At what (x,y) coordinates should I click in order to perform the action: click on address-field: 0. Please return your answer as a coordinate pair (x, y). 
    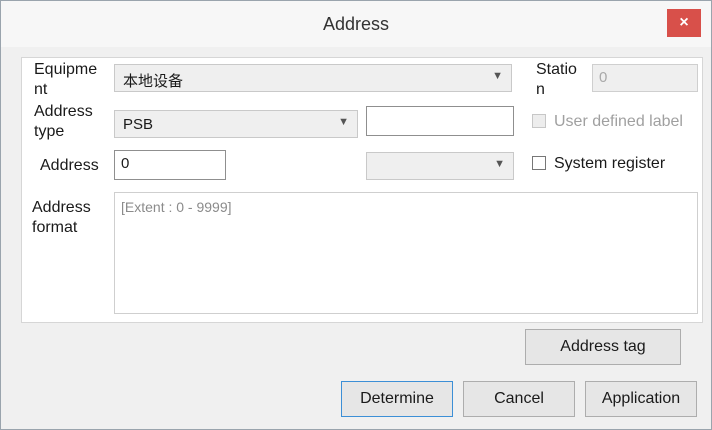
    Looking at the image, I should click on (170, 165).